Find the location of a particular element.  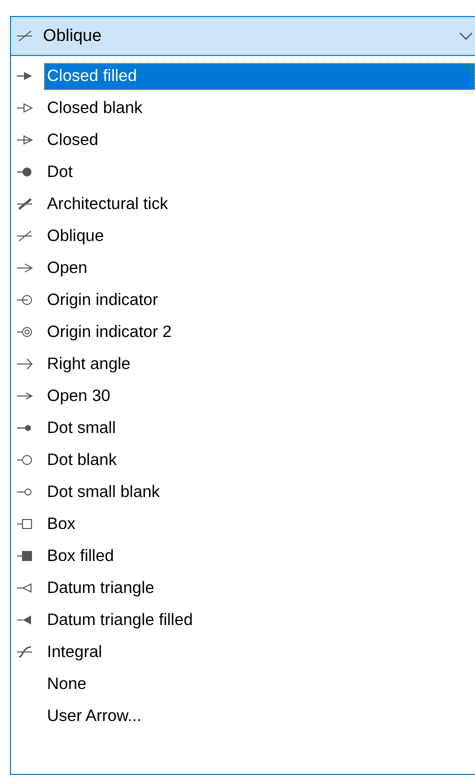

dropdown-option: Closed filled is located at coordinates (259, 76).